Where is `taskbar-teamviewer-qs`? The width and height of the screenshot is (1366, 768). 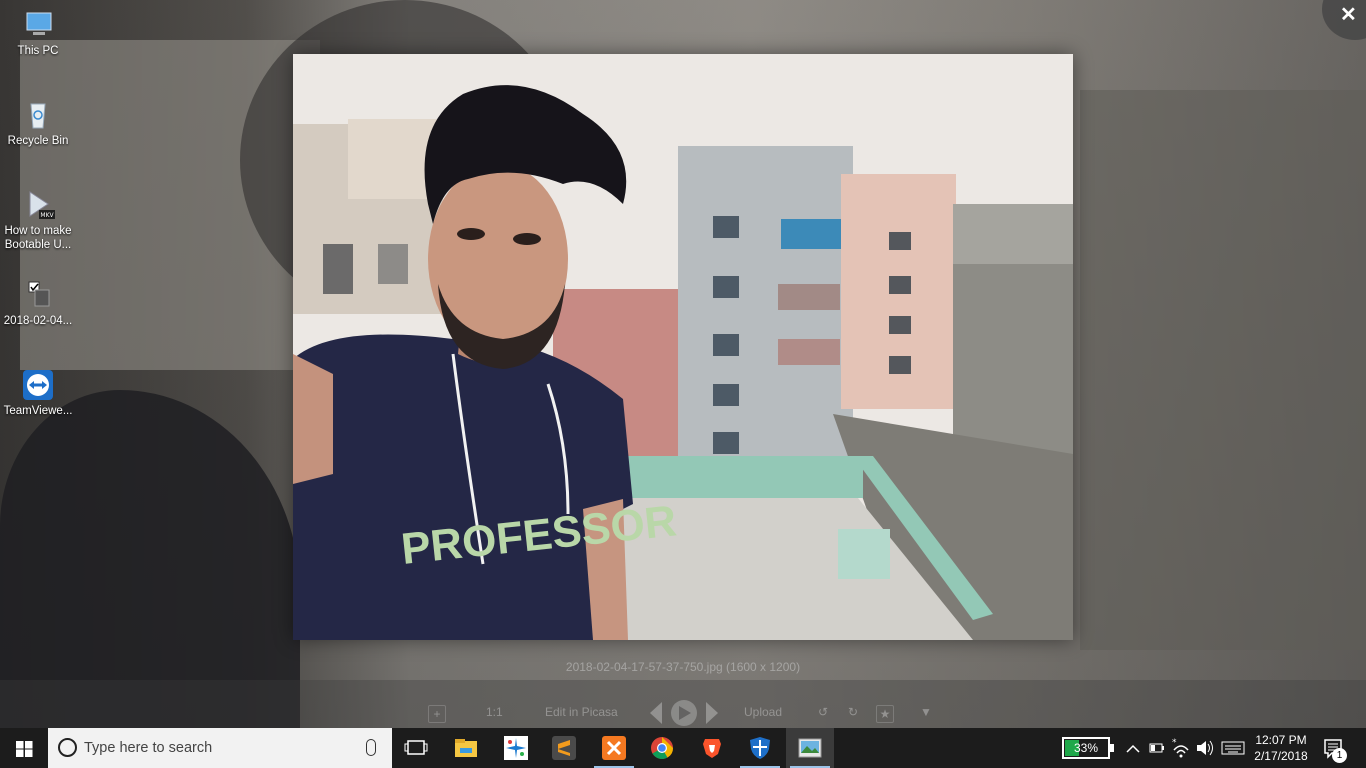 taskbar-teamviewer-qs is located at coordinates (516, 748).